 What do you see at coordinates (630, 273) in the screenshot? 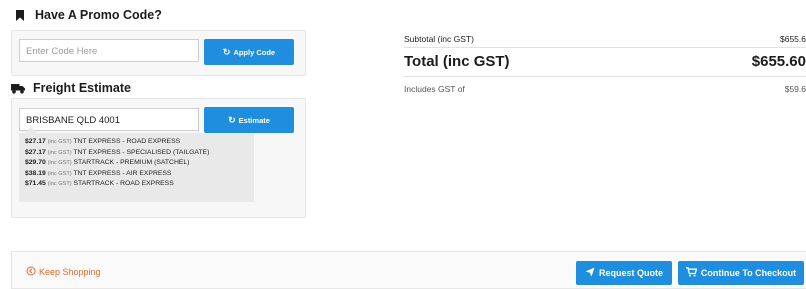
I see `request-quote-label: Request Quote` at bounding box center [630, 273].